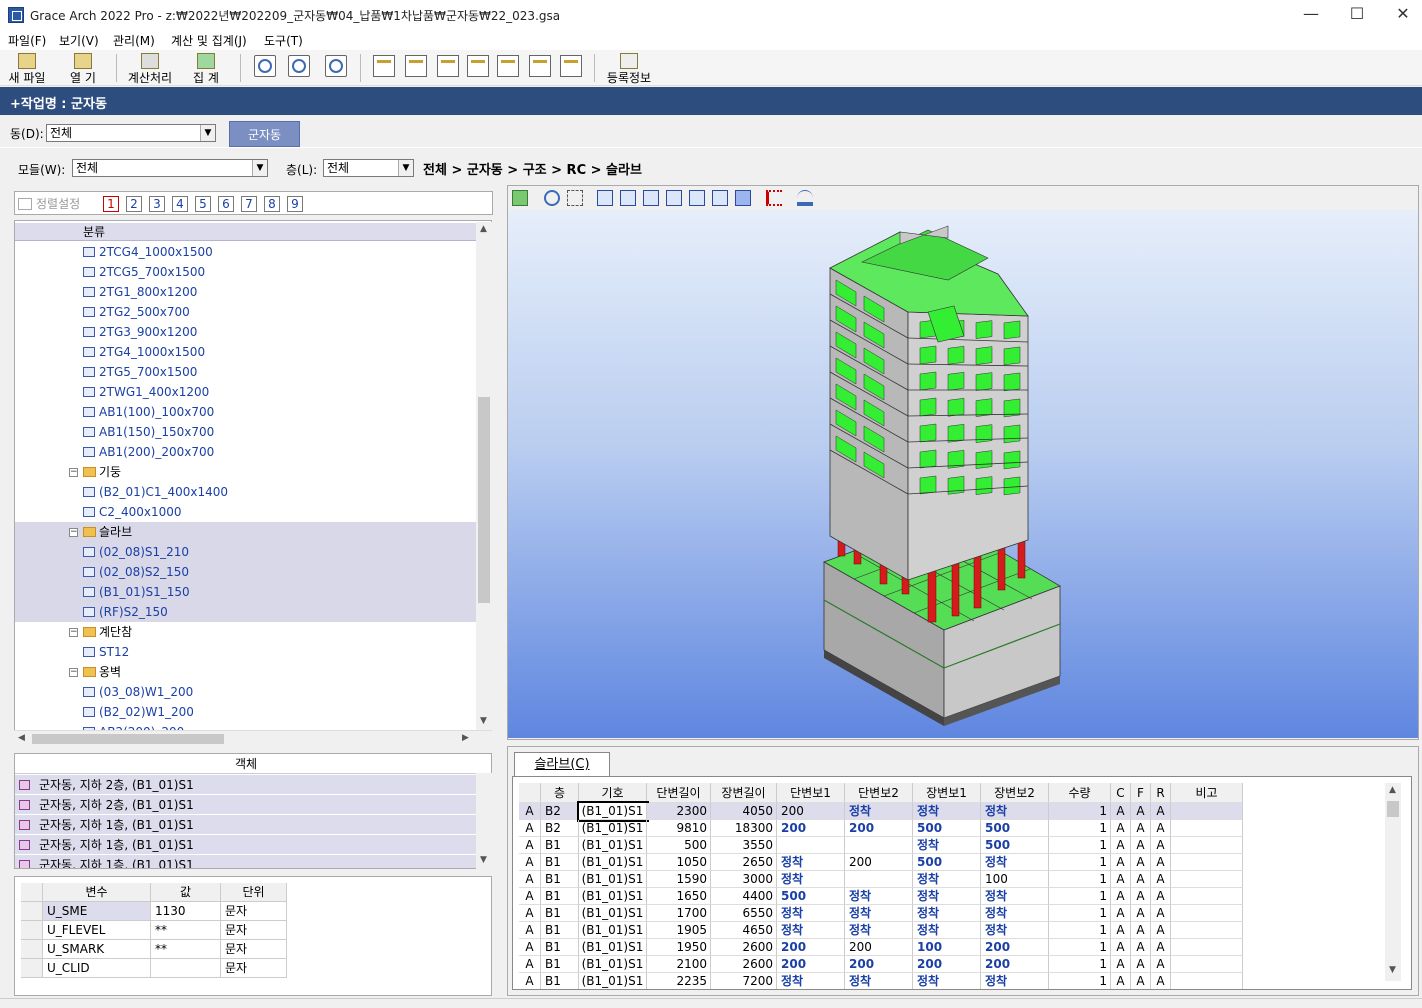  I want to click on grid-cell: 3550, so click(744, 845).